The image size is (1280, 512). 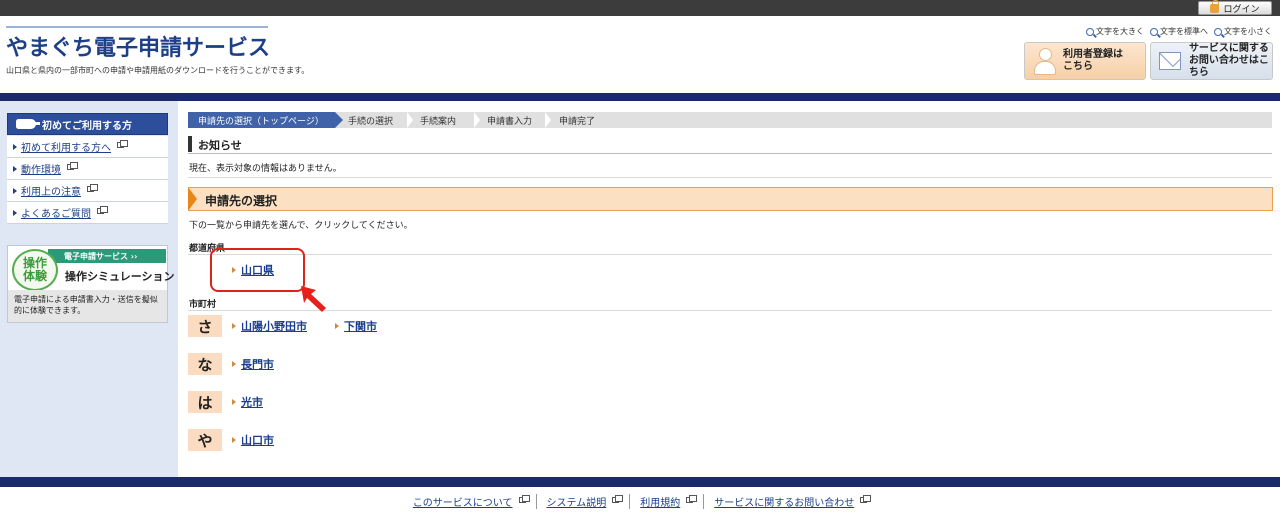 What do you see at coordinates (51, 190) in the screenshot?
I see `sidebar-item-label: 利用上の注意` at bounding box center [51, 190].